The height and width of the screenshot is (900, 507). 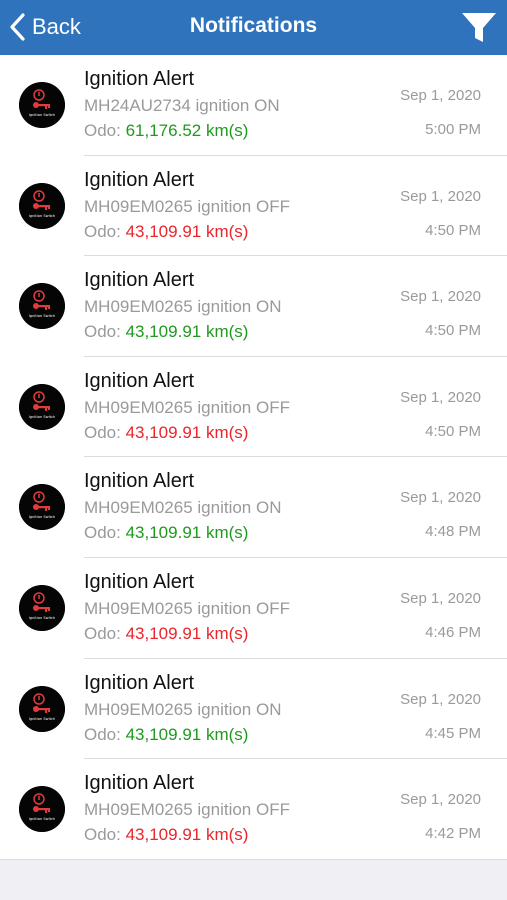 What do you see at coordinates (453, 129) in the screenshot?
I see `notification-time: 5:00 PM` at bounding box center [453, 129].